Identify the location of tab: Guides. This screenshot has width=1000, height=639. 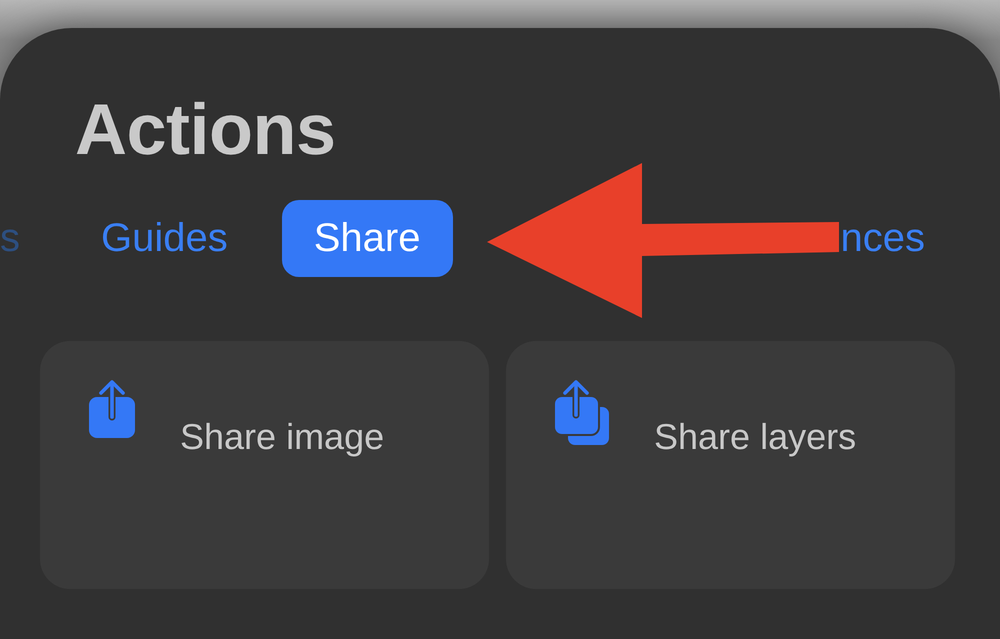
(164, 238).